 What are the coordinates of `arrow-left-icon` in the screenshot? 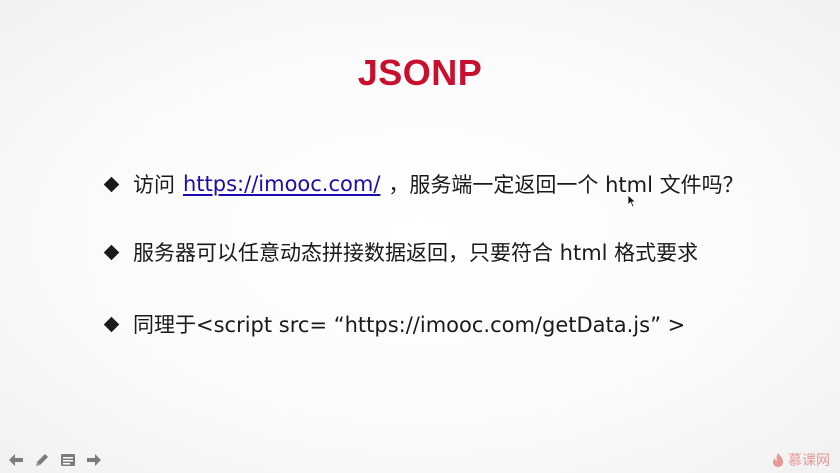 It's located at (16, 460).